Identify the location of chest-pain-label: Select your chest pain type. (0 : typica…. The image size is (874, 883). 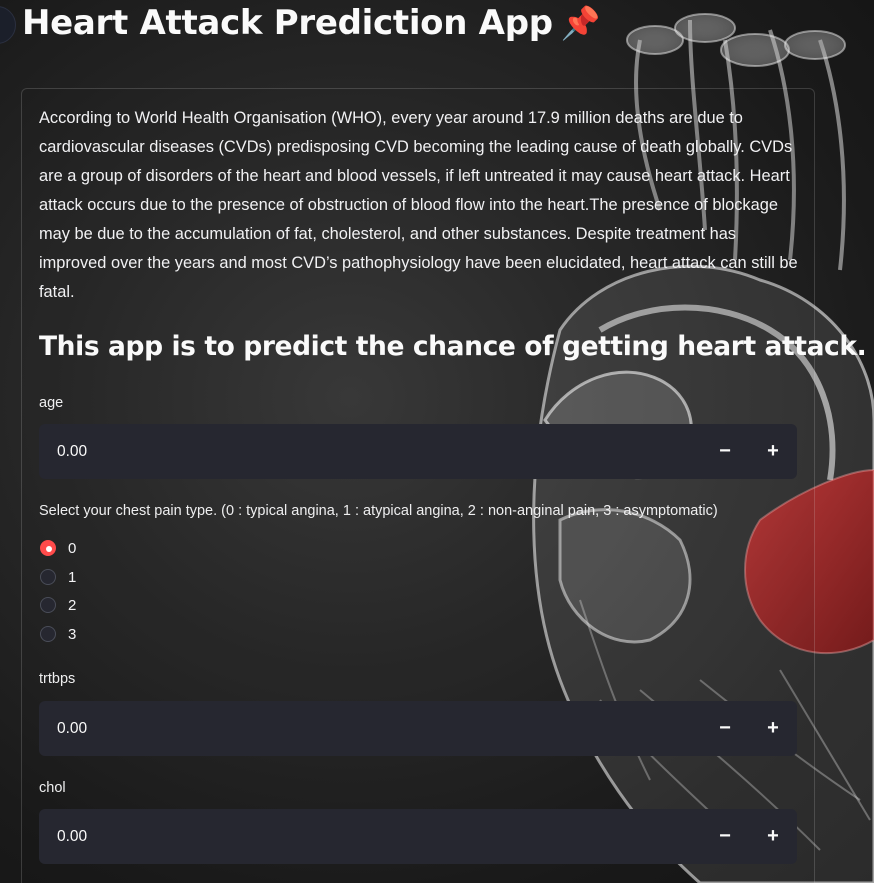
(378, 511).